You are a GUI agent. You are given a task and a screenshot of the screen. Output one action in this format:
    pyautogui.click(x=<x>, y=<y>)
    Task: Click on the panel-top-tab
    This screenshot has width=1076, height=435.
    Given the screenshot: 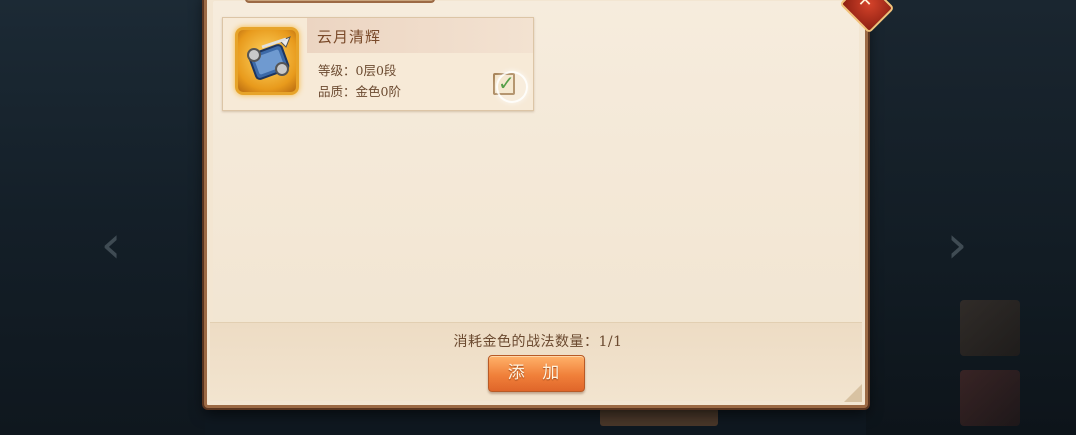 What is the action you would take?
    pyautogui.click(x=340, y=1)
    